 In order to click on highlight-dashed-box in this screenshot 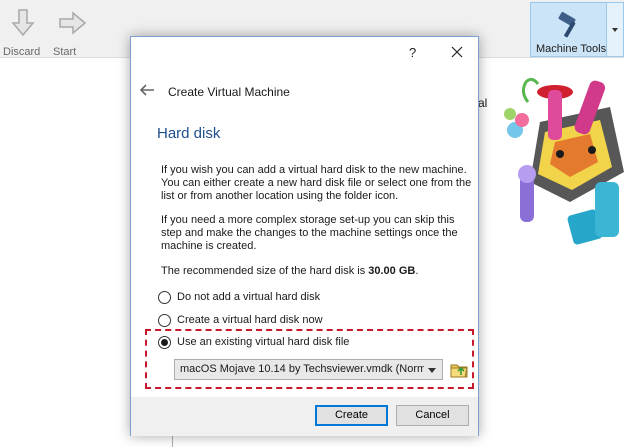, I will do `click(309, 359)`.